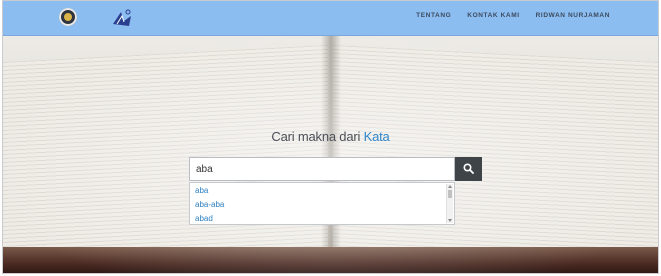 Image resolution: width=661 pixels, height=276 pixels. What do you see at coordinates (573, 15) in the screenshot?
I see `nav-link-ridwan-nurjaman: RIDWAN NURJAMAN` at bounding box center [573, 15].